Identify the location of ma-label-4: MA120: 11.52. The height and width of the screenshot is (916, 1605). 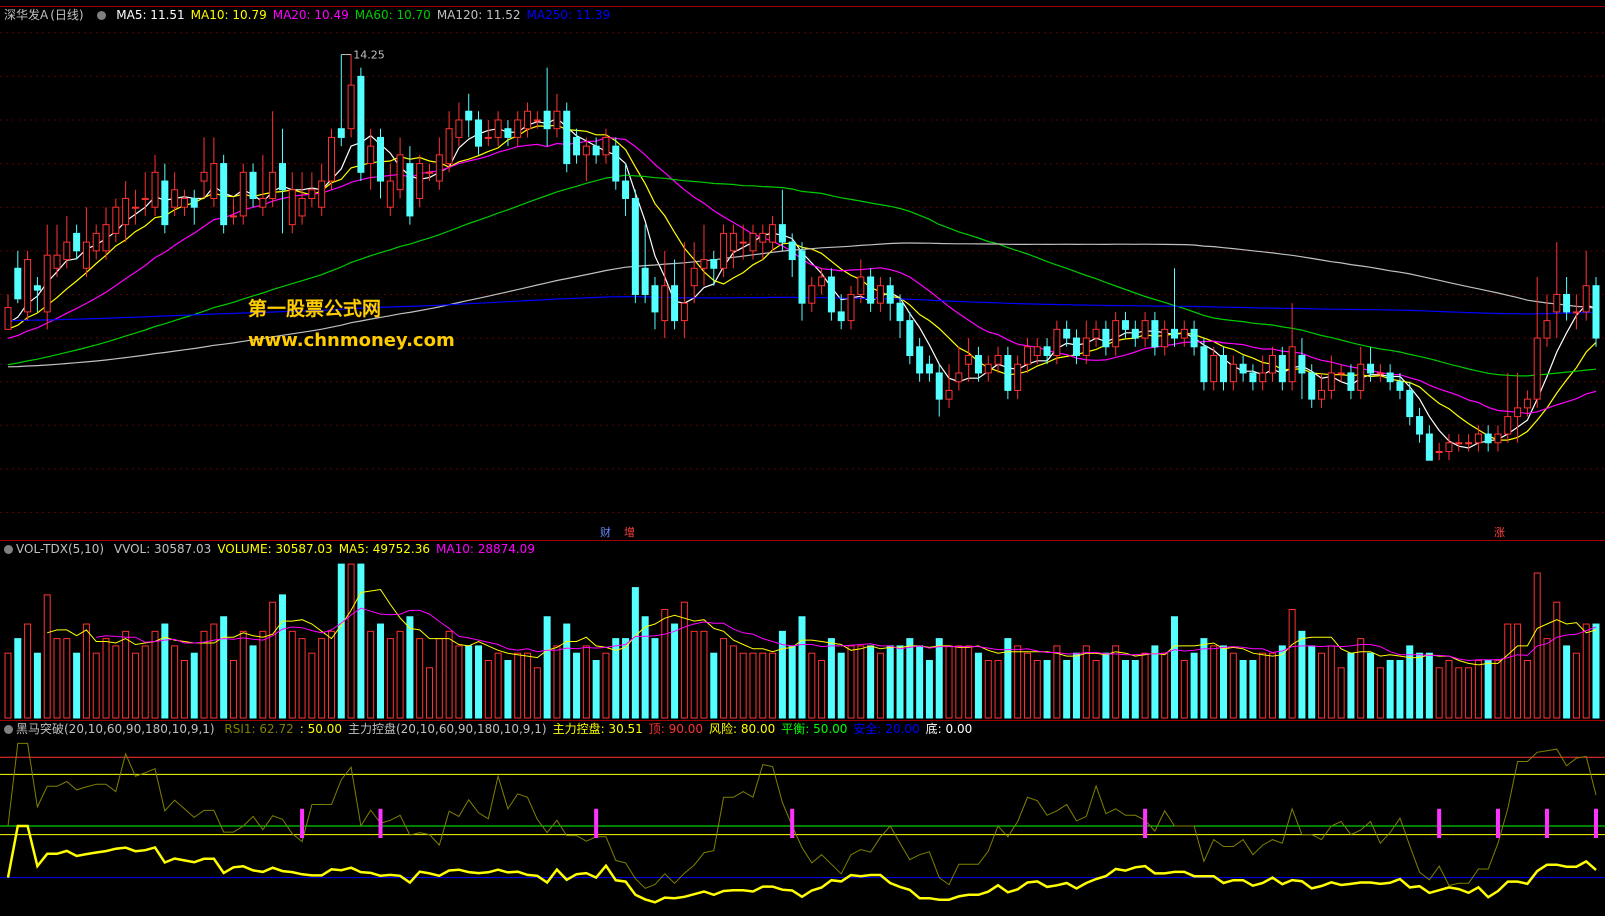
(478, 15).